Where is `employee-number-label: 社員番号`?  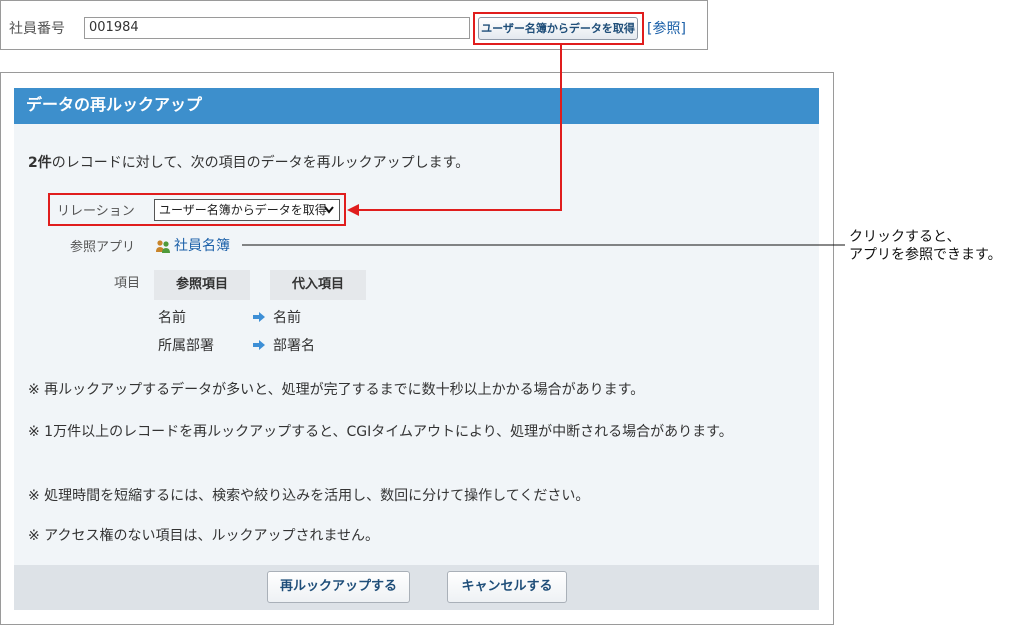
employee-number-label: 社員番号 is located at coordinates (37, 29).